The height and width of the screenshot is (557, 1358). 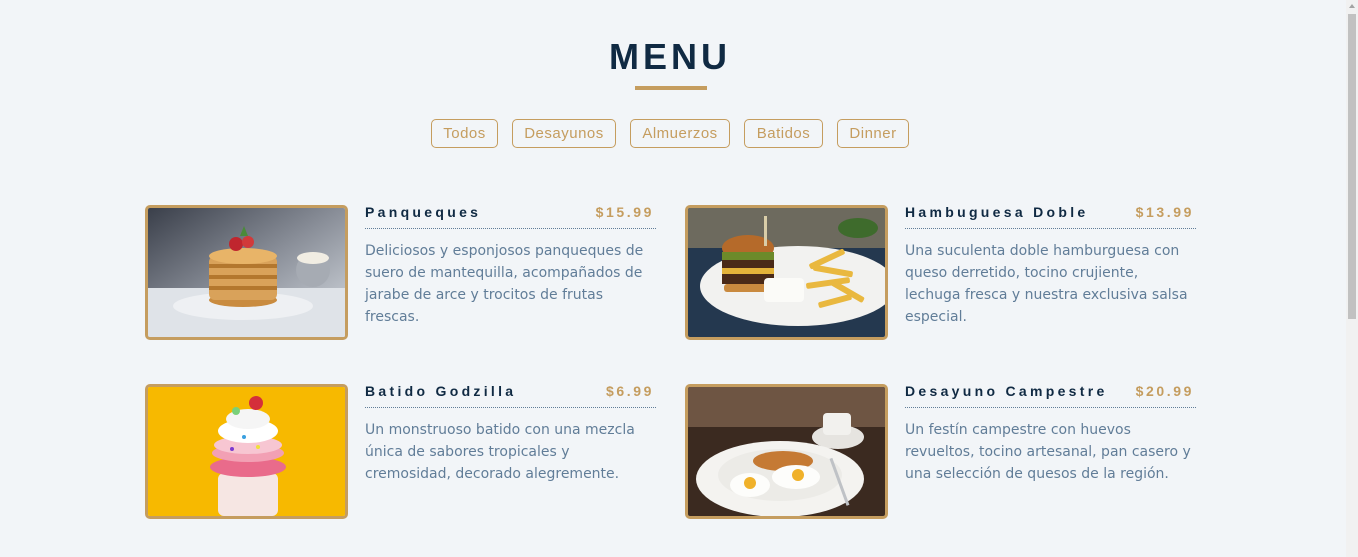 I want to click on item-name: Desayuno Campestre, so click(x=1006, y=391).